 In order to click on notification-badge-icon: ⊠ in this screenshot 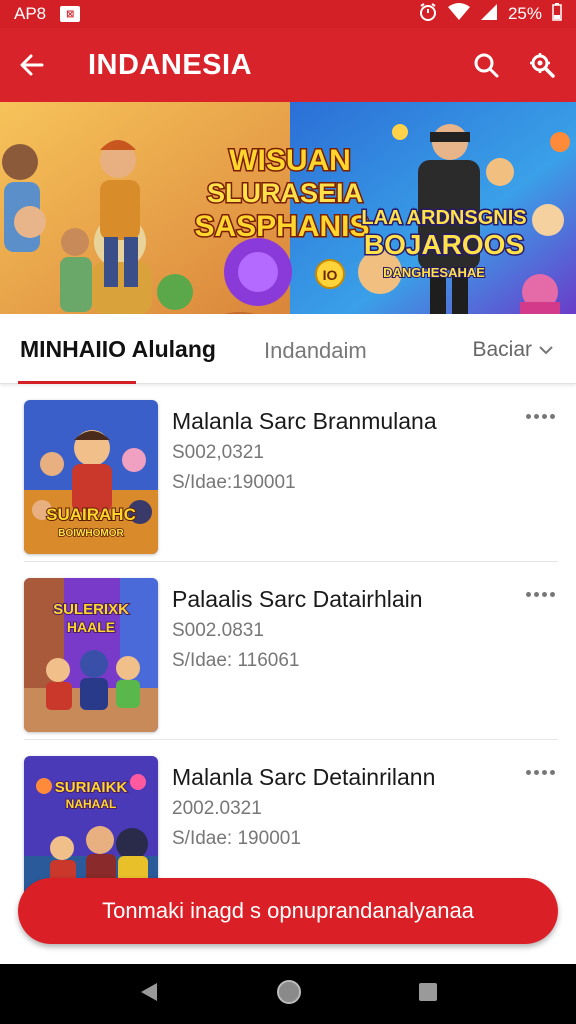, I will do `click(70, 14)`.